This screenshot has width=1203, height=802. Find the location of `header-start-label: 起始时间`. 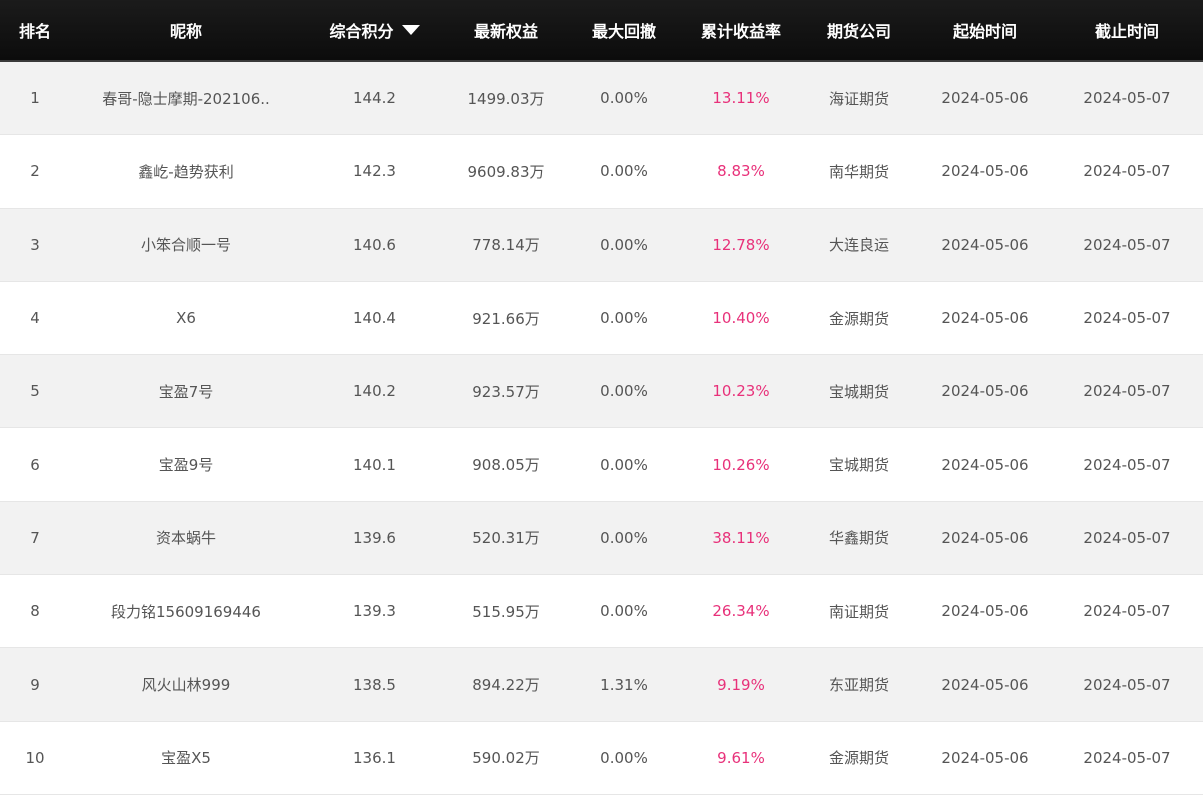

header-start-label: 起始时间 is located at coordinates (984, 31).